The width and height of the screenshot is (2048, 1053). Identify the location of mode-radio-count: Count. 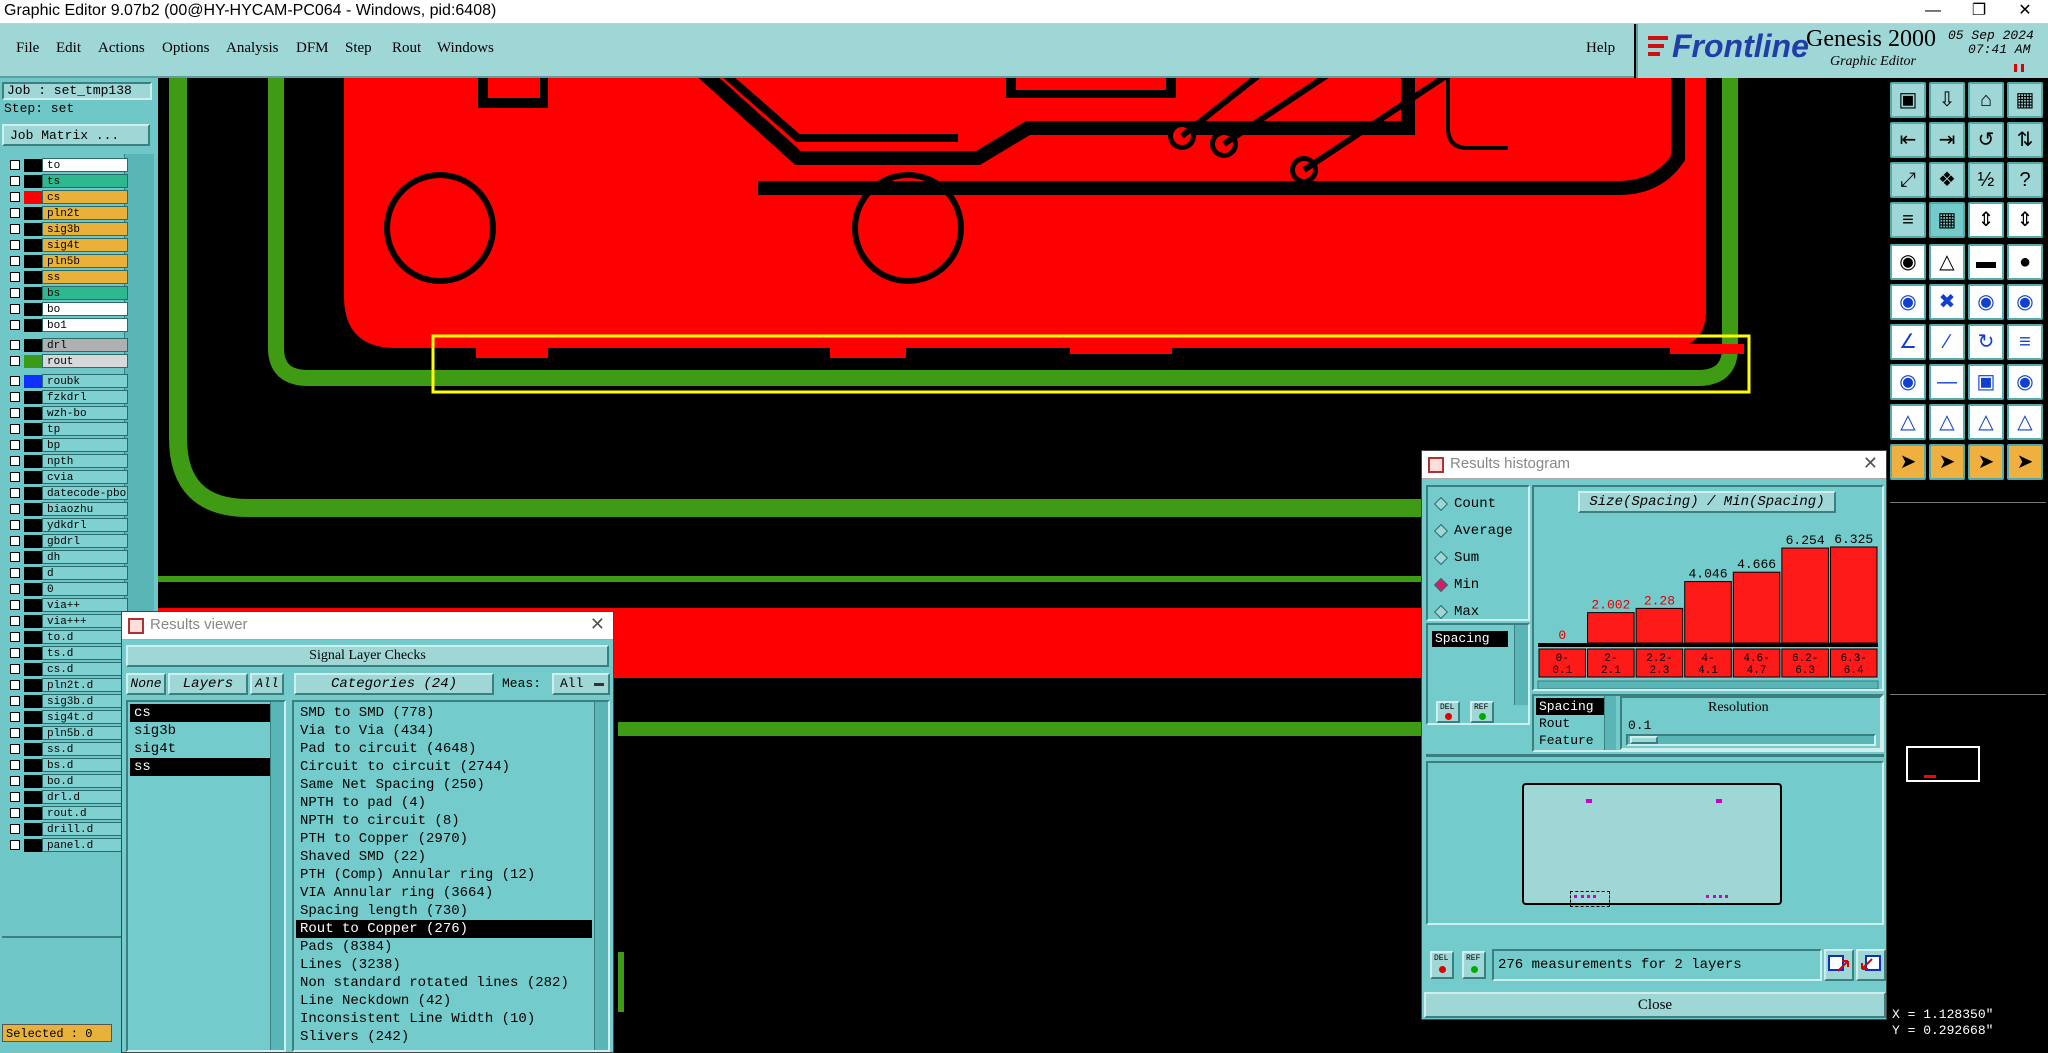
(1480, 505).